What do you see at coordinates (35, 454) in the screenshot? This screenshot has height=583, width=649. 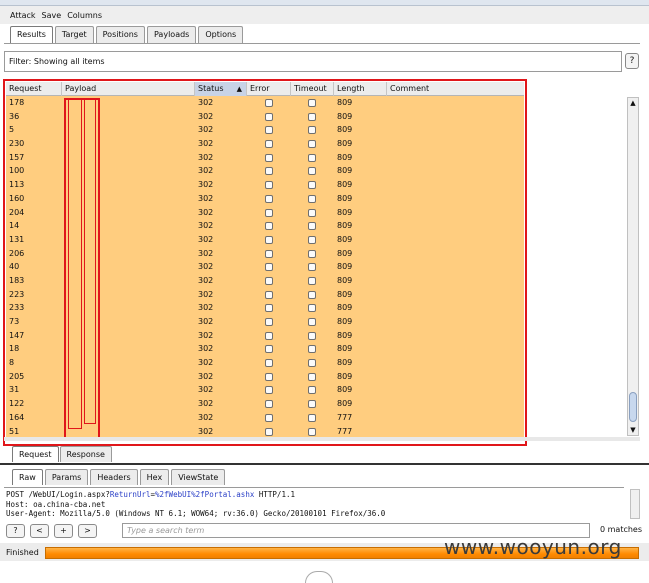 I see `tab-request: Request` at bounding box center [35, 454].